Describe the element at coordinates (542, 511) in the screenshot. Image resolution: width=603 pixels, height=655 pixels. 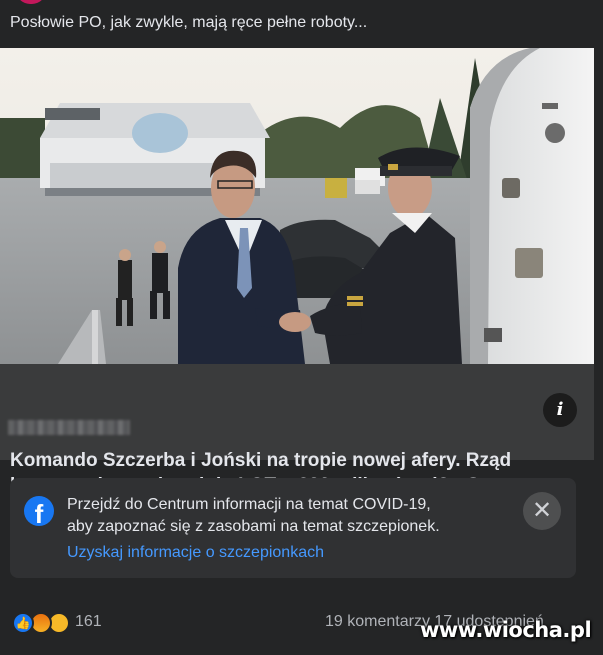
I see `close-icon: ✕` at that location.